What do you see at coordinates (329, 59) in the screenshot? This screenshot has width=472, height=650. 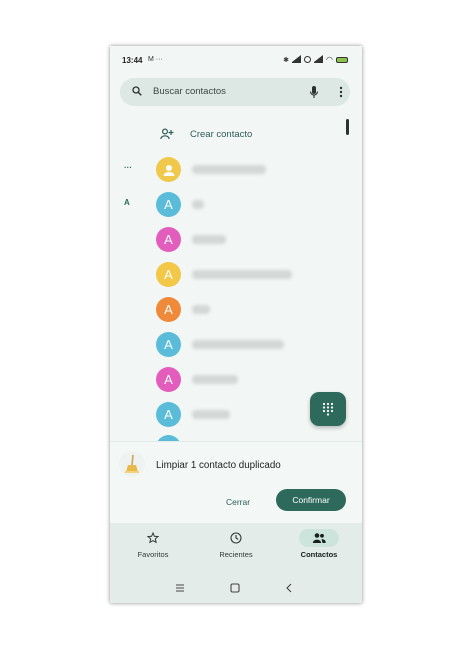 I see `wifi-icon: ◠` at bounding box center [329, 59].